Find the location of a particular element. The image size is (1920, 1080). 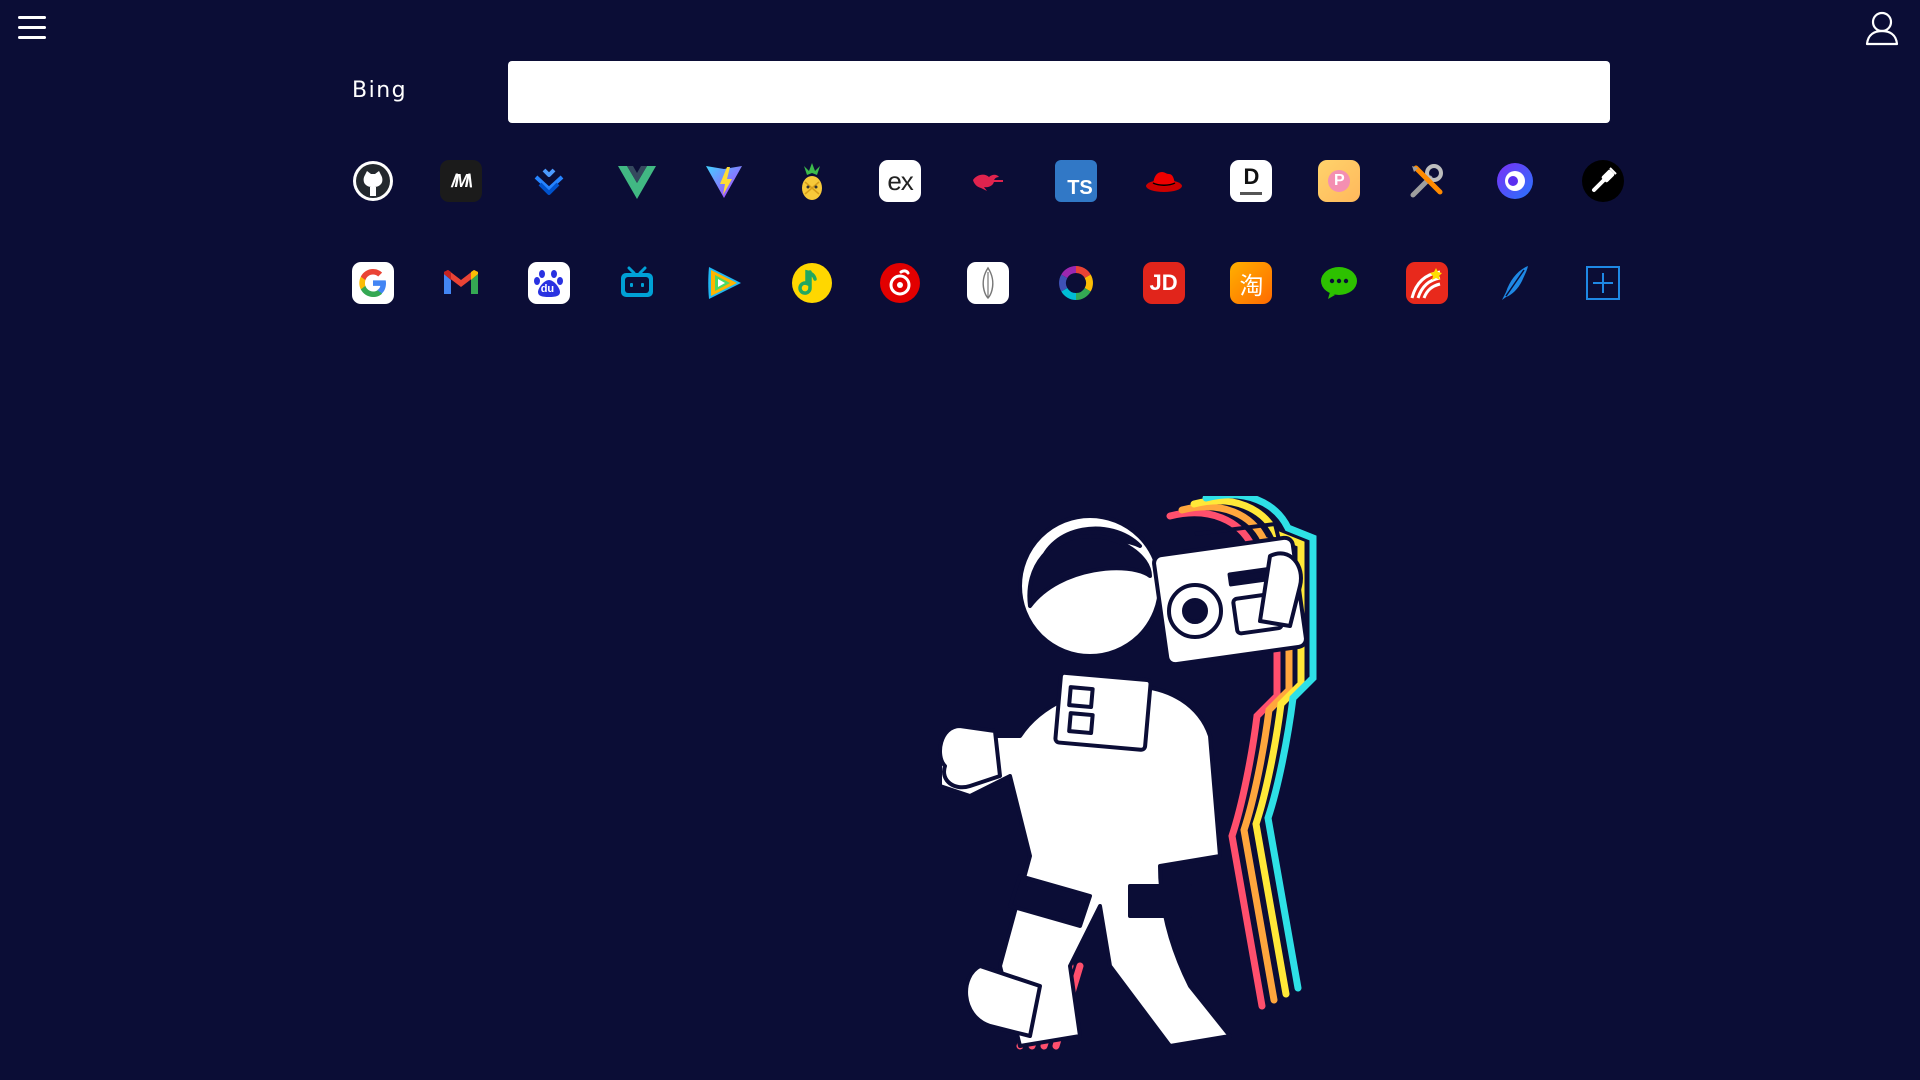

shortcut-vue is located at coordinates (637, 181).